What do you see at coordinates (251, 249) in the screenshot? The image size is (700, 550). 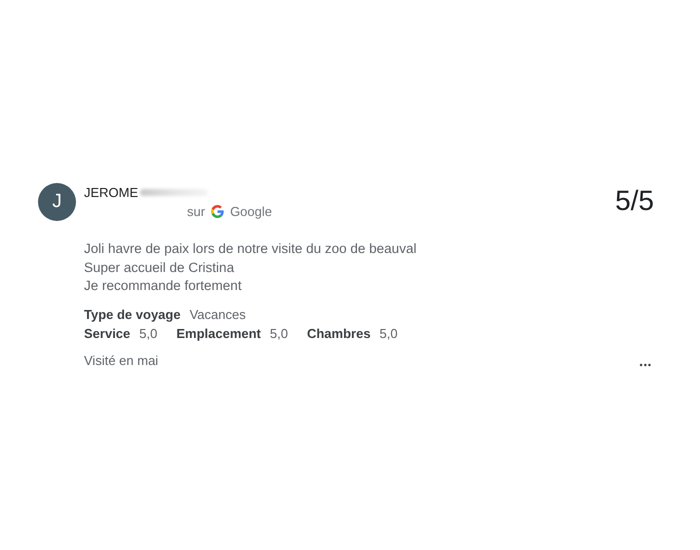 I see `review-text-line: Joli havre de paix lors de notre visite du zoo de beauval` at bounding box center [251, 249].